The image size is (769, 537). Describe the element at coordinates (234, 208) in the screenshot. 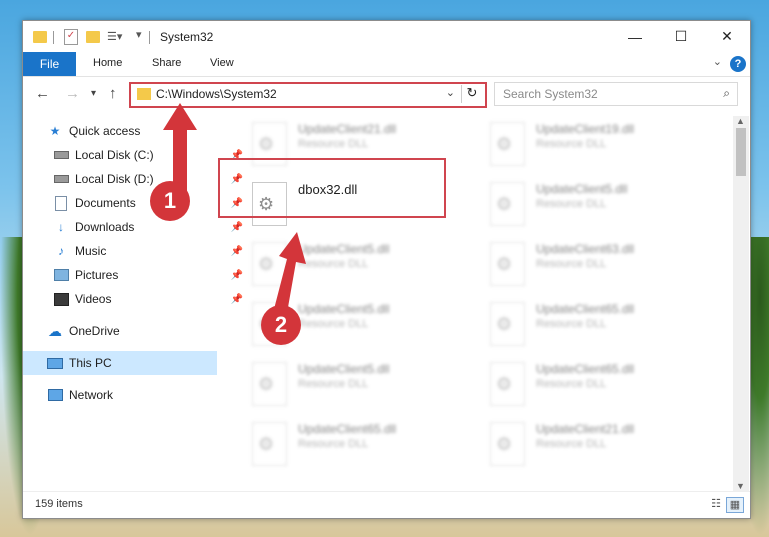

I see `annotation-arrows` at that location.